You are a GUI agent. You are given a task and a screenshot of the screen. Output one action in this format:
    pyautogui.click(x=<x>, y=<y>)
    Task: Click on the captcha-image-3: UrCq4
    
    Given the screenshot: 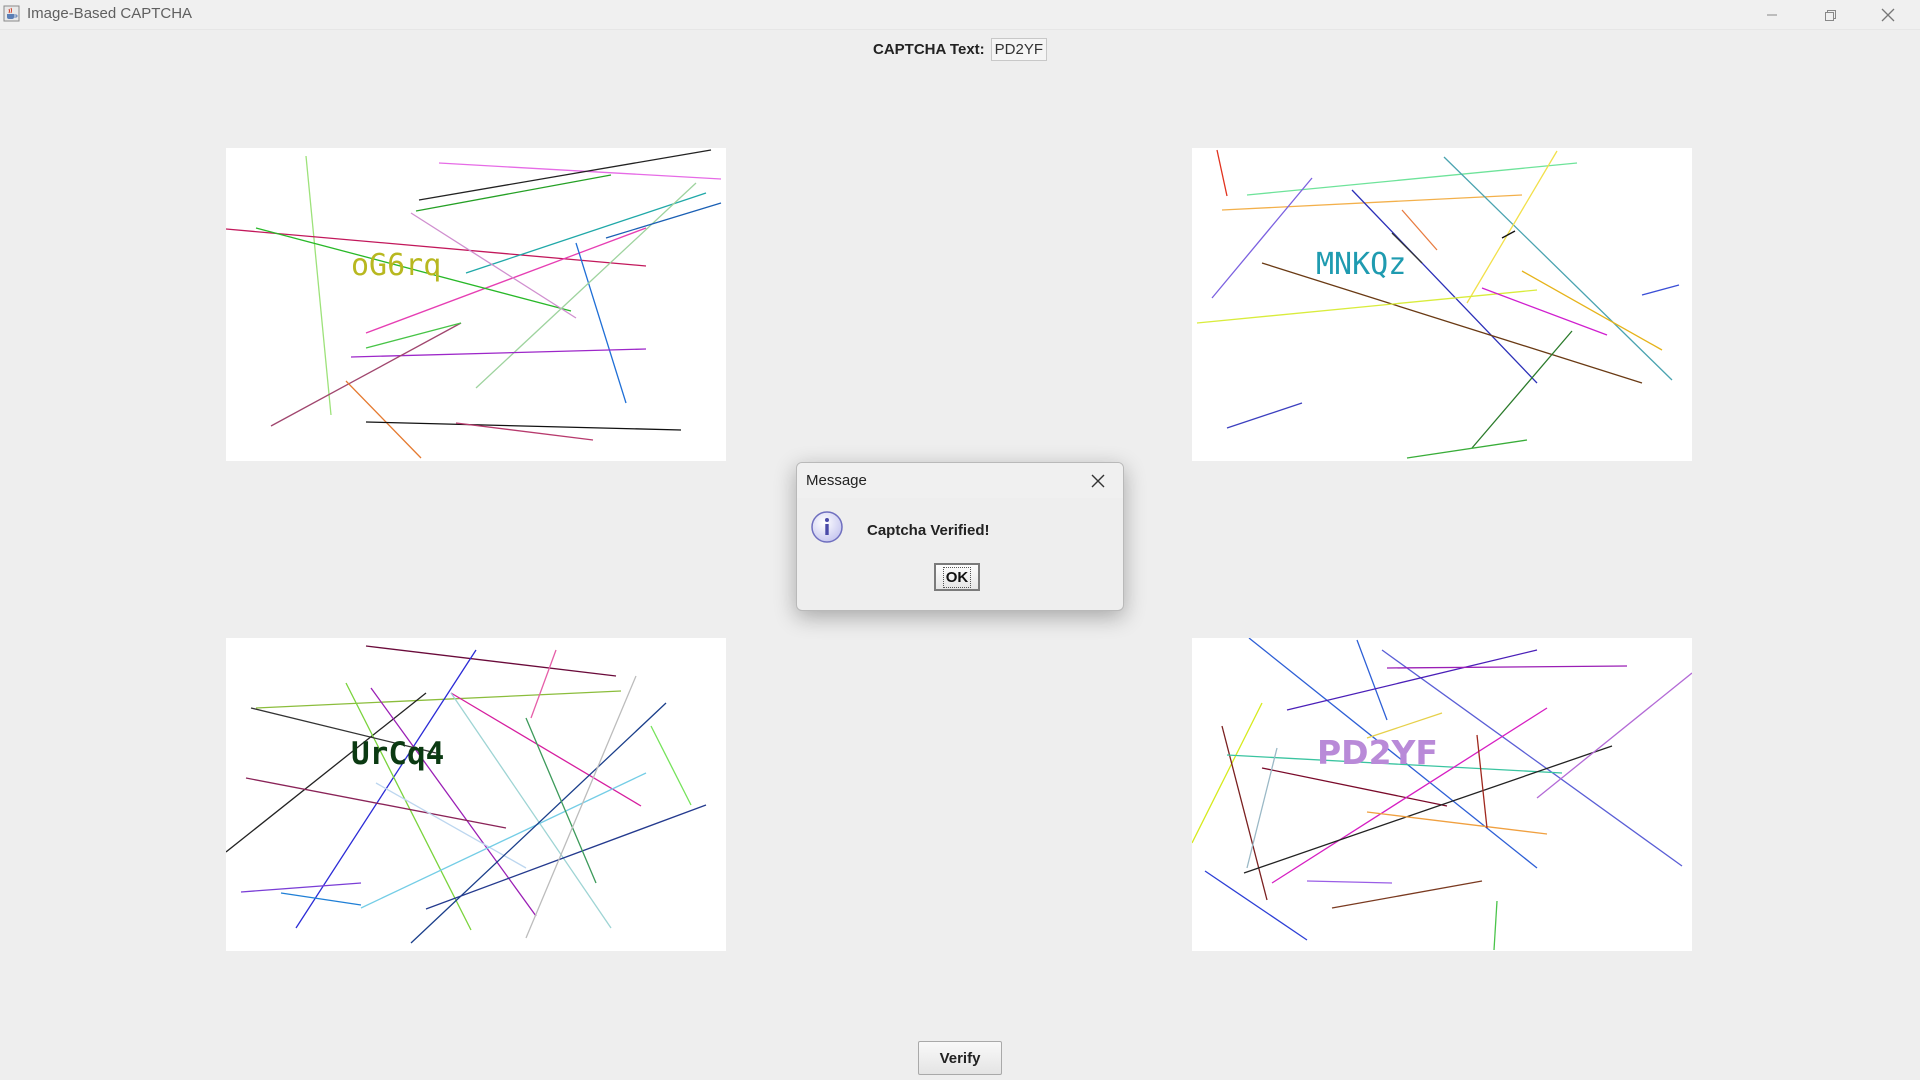 What is the action you would take?
    pyautogui.click(x=466, y=794)
    